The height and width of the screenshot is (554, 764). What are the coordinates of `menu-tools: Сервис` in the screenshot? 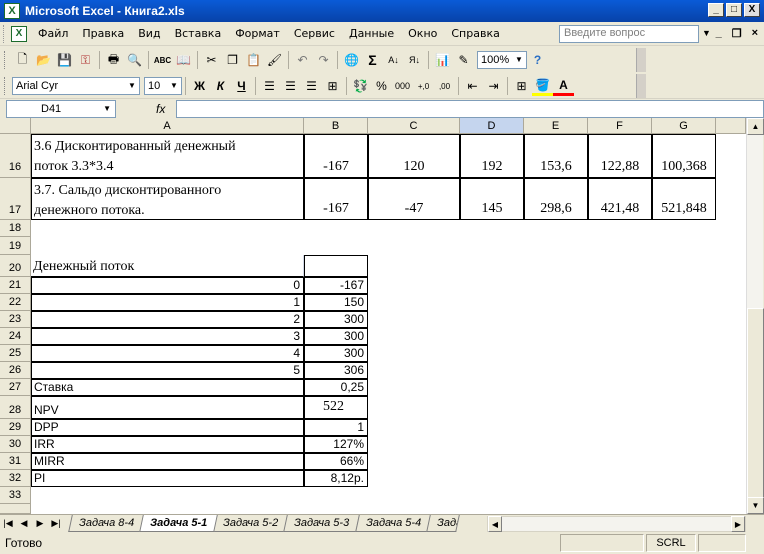 It's located at (314, 33).